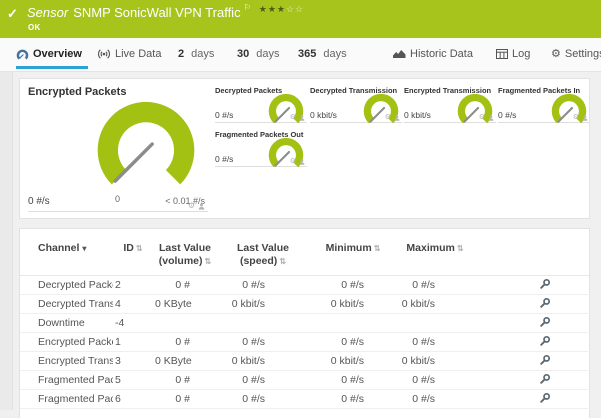 This screenshot has width=601, height=418. I want to click on tab-365-days: 365 days, so click(322, 54).